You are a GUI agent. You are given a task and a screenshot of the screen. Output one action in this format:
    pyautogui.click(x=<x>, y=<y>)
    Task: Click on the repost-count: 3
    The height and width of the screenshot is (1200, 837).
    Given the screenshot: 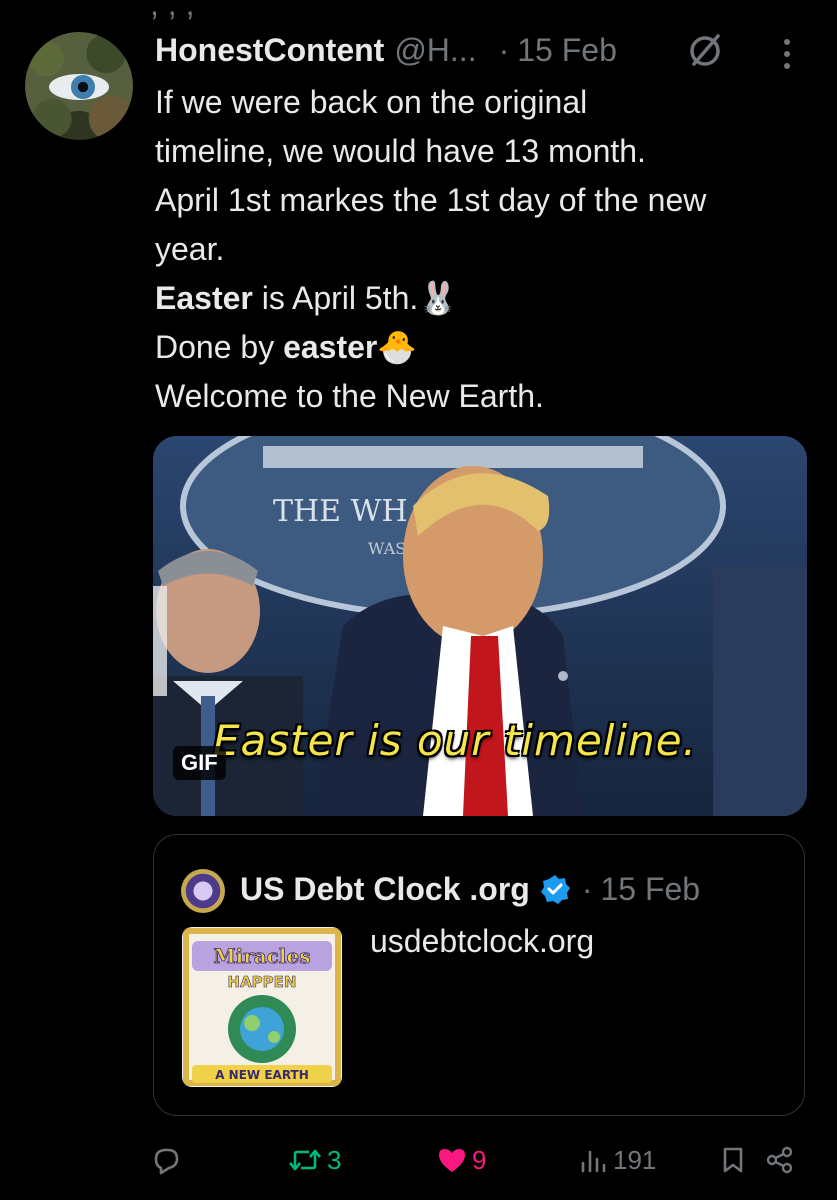 What is the action you would take?
    pyautogui.click(x=334, y=1159)
    